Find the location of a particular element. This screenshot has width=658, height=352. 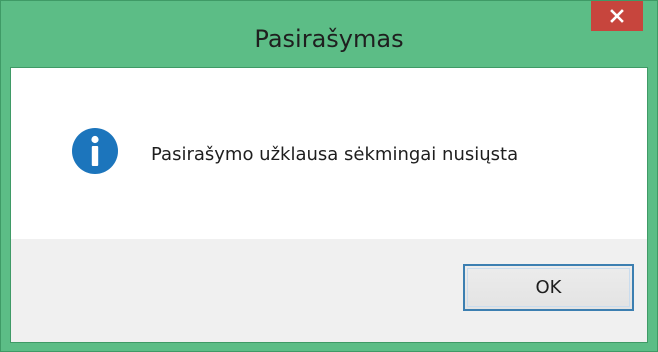

close-button is located at coordinates (617, 16).